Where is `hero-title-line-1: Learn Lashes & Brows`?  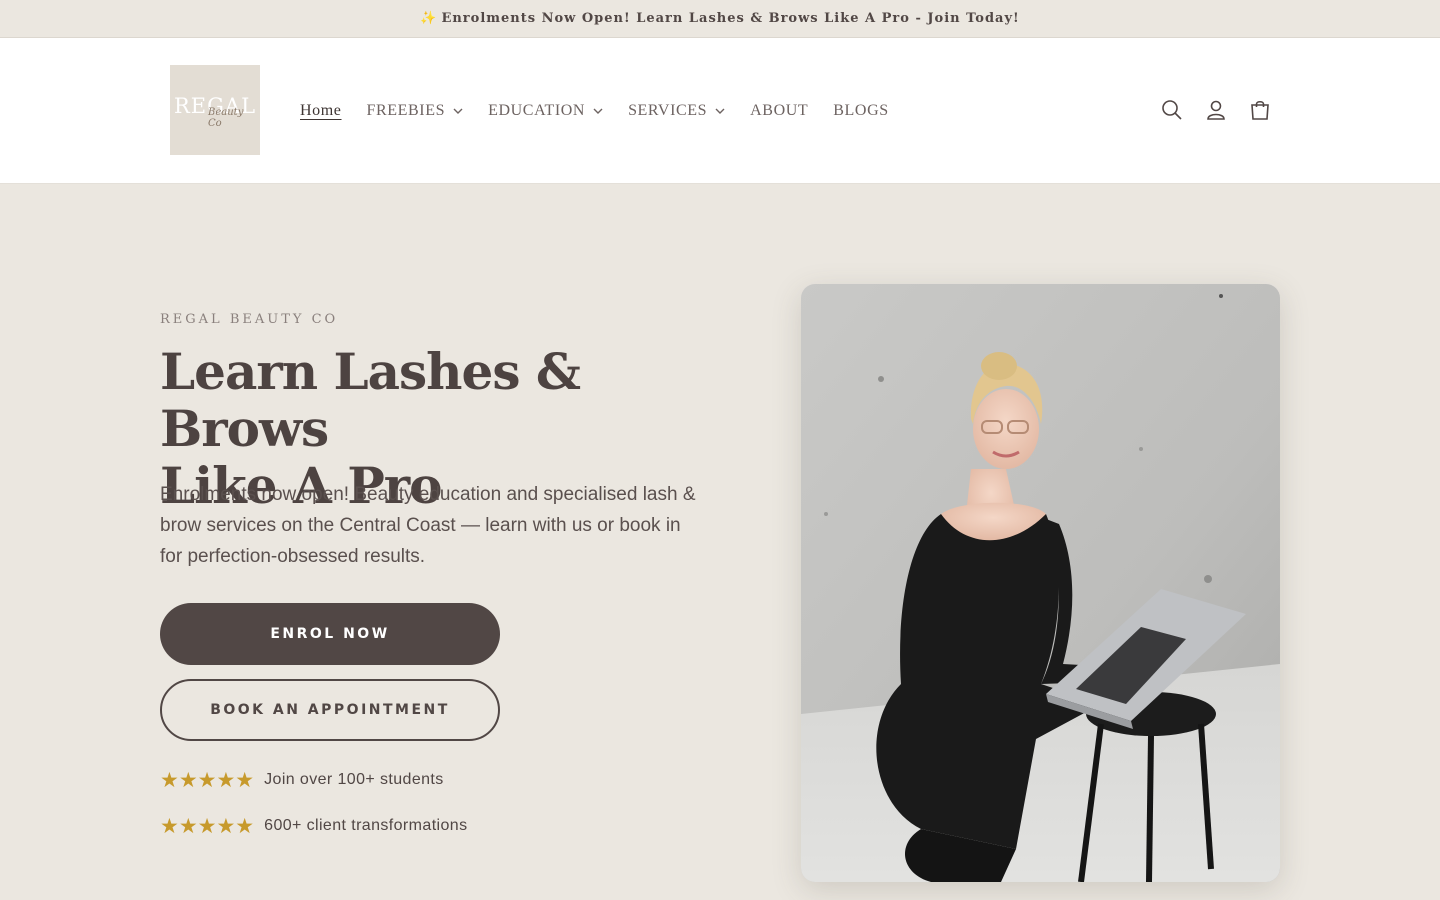 hero-title-line-1: Learn Lashes & Brows is located at coordinates (370, 400).